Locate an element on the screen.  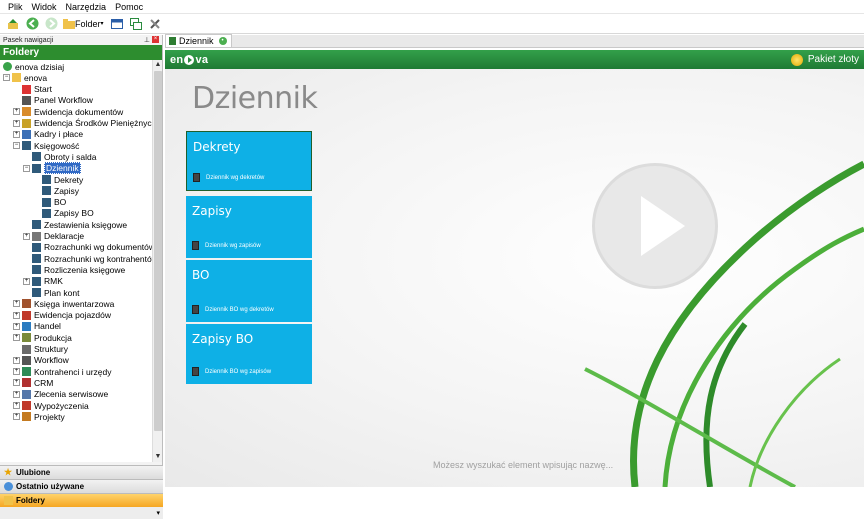
menu-narzedzia: Narzędzia is located at coordinates (86, 7).